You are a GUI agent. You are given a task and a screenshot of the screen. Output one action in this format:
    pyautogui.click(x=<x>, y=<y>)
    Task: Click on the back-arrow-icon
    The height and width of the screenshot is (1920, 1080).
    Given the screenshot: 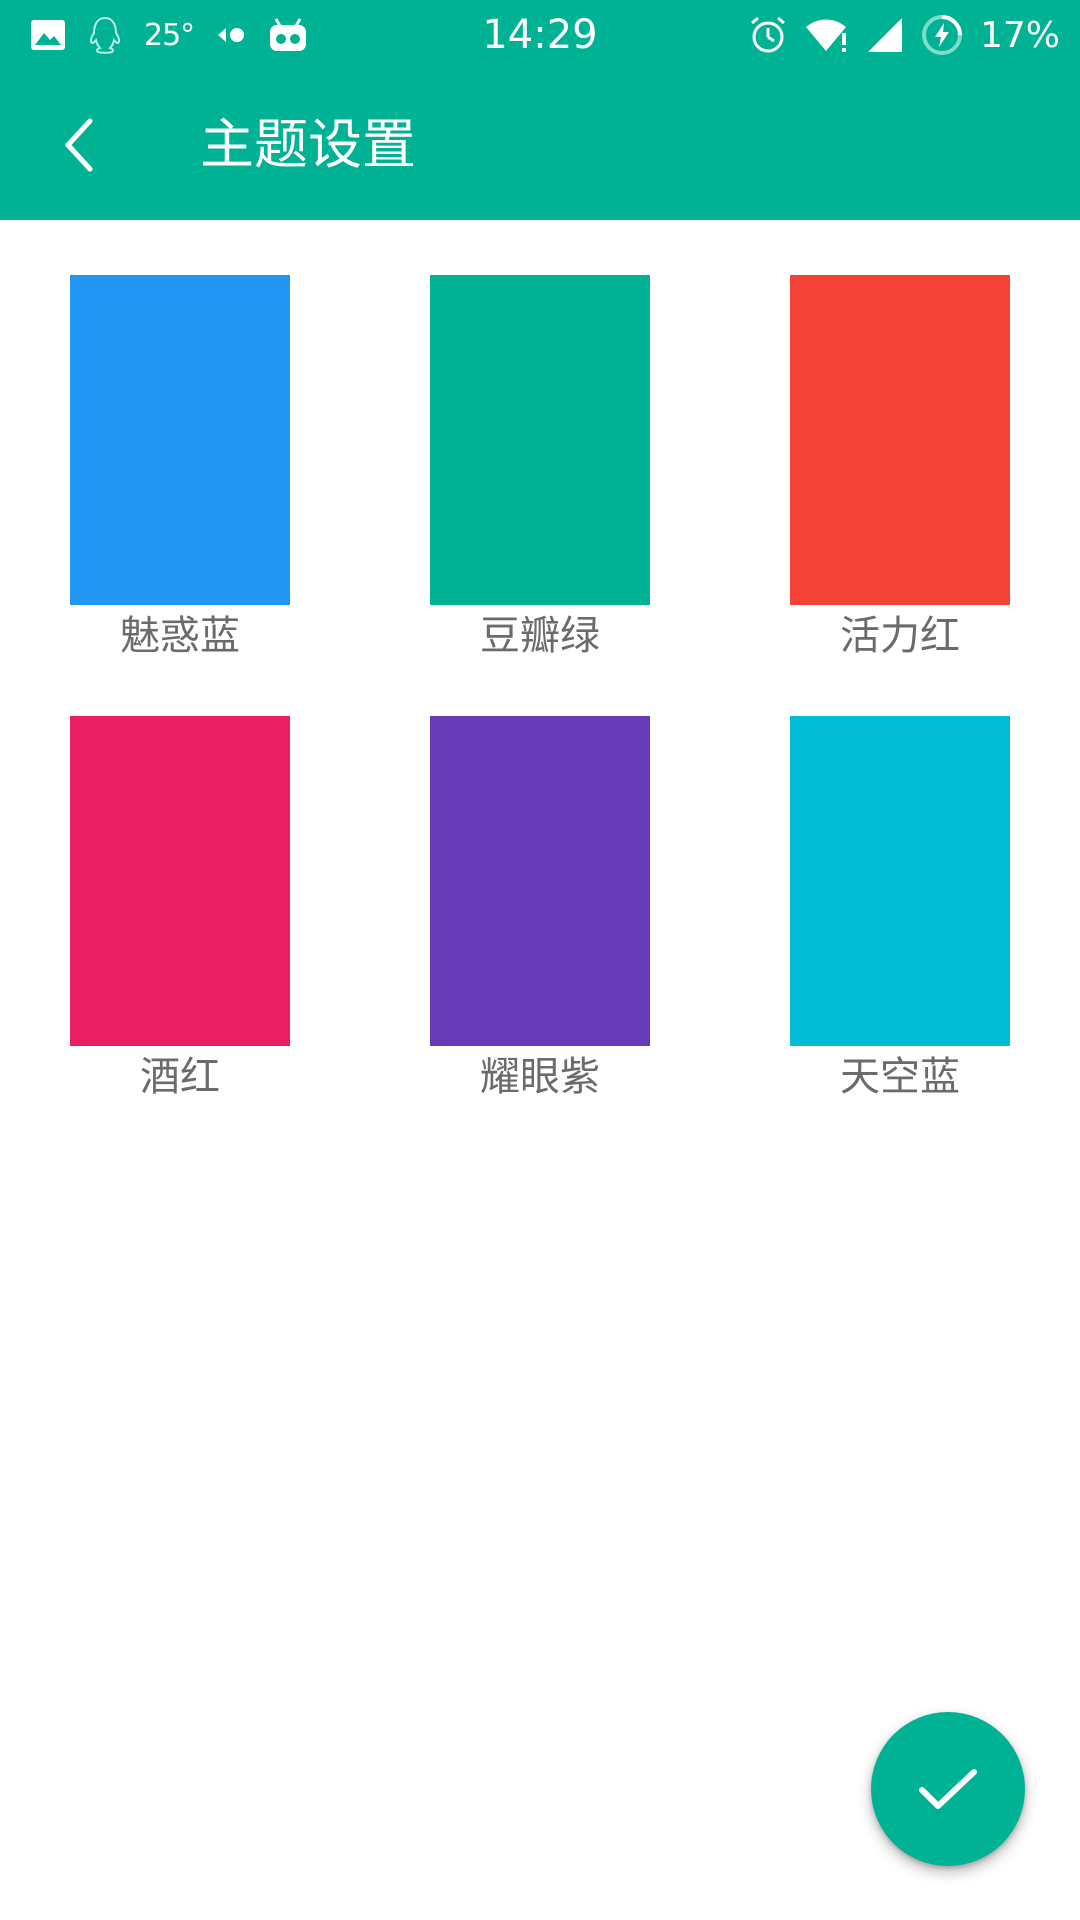 What is the action you would take?
    pyautogui.click(x=79, y=145)
    